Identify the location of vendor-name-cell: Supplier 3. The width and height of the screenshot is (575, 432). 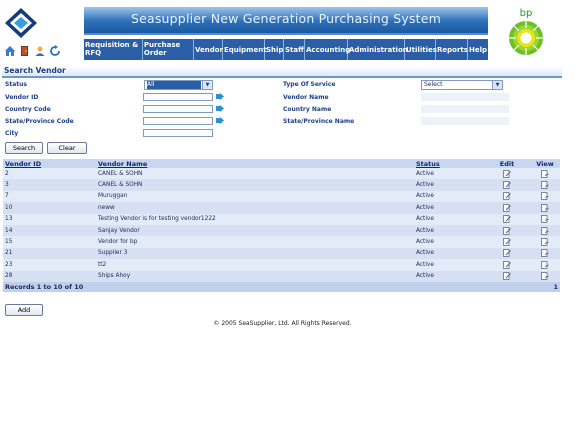
(255, 253).